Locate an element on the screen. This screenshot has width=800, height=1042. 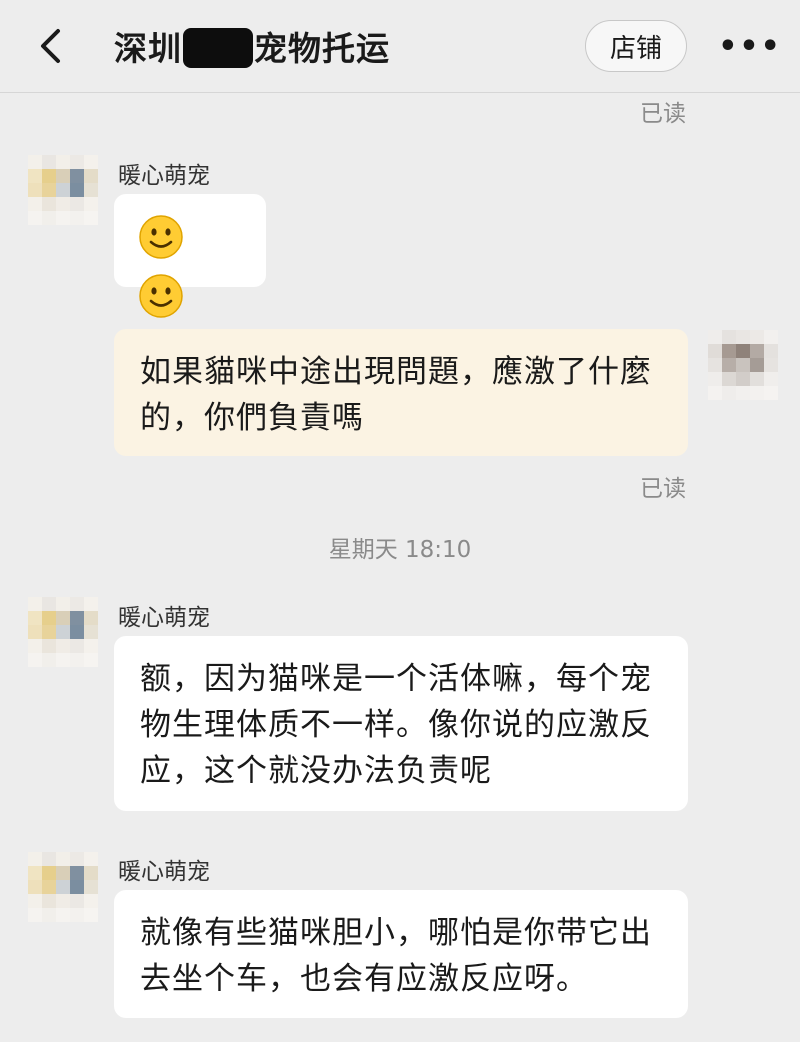
message-bubble-outgoing: 如果貓咪中途出現問題，應激了什麼的，你們負責嗎 is located at coordinates (401, 392).